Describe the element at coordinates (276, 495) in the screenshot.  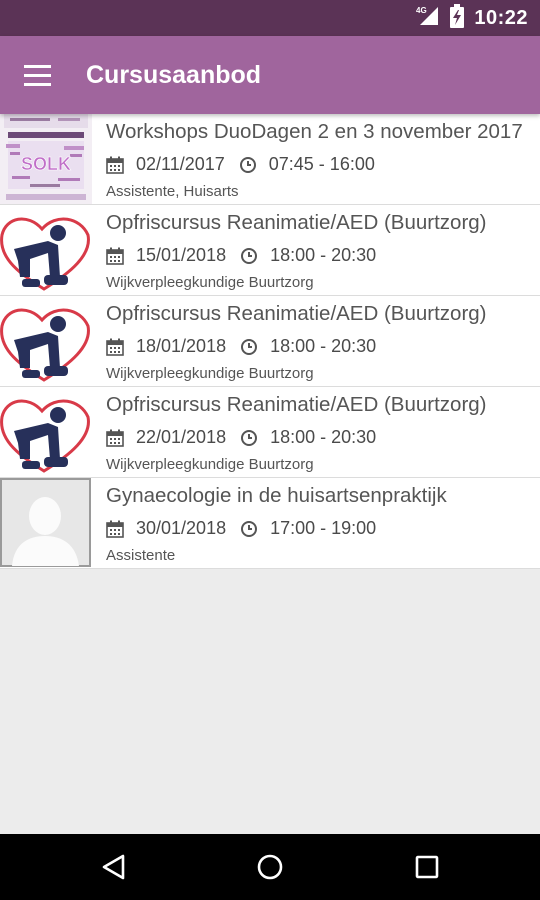
I see `course-title: Gynaecologie in de huisartsenpraktijk` at that location.